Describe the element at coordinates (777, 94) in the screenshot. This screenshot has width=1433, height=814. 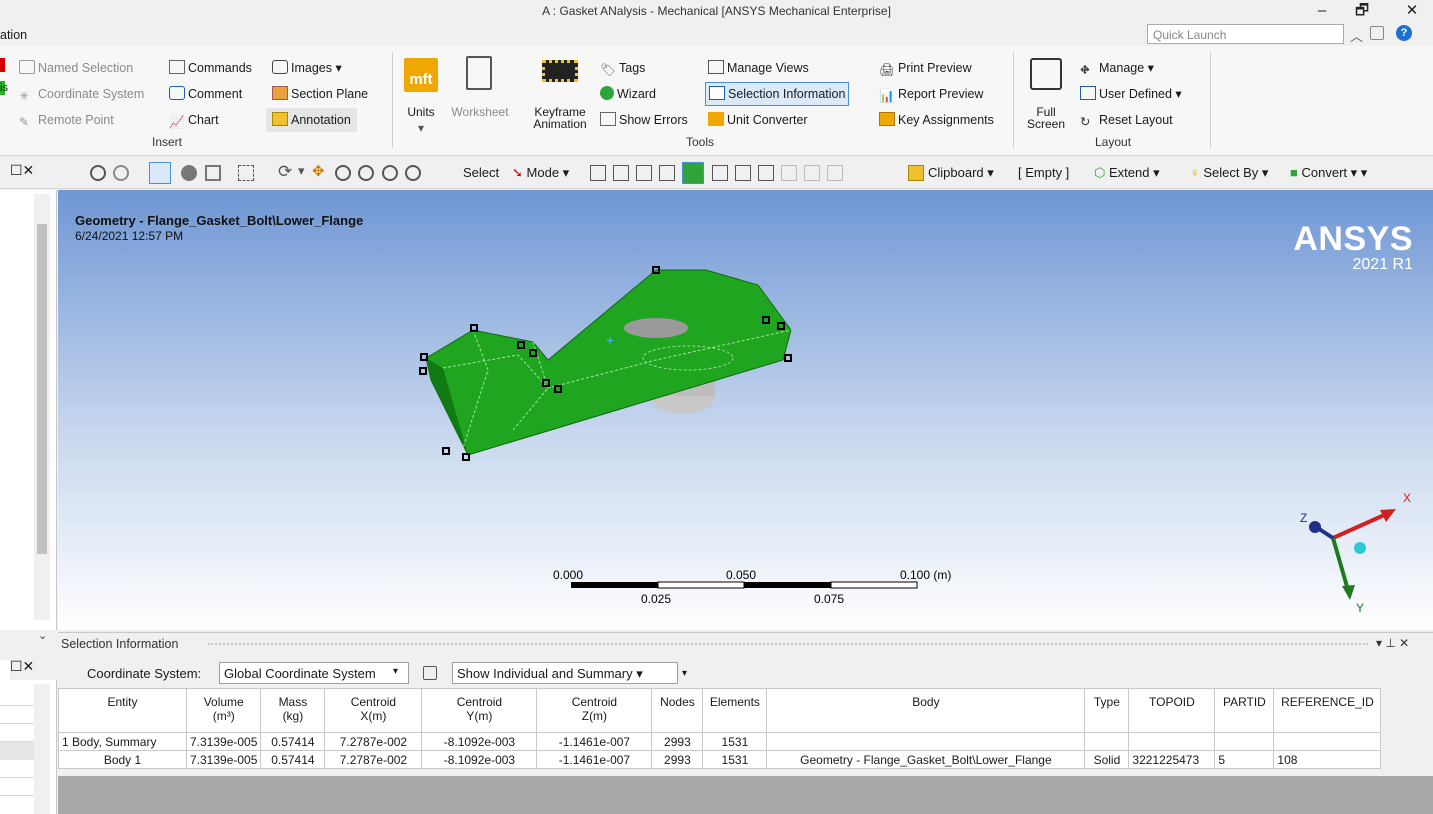
I see `selection-information-button: Selection Information` at that location.